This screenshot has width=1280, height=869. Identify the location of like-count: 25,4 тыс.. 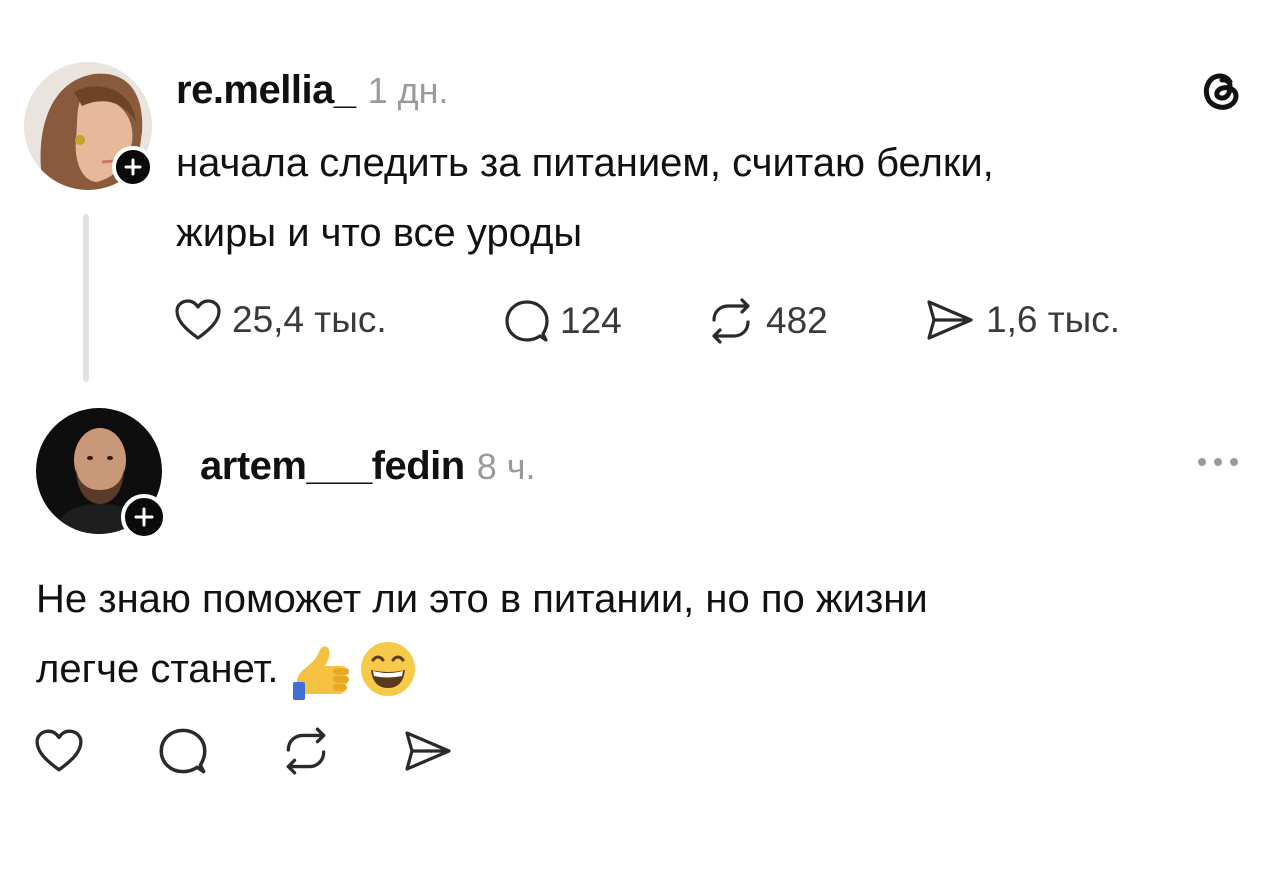
(309, 319).